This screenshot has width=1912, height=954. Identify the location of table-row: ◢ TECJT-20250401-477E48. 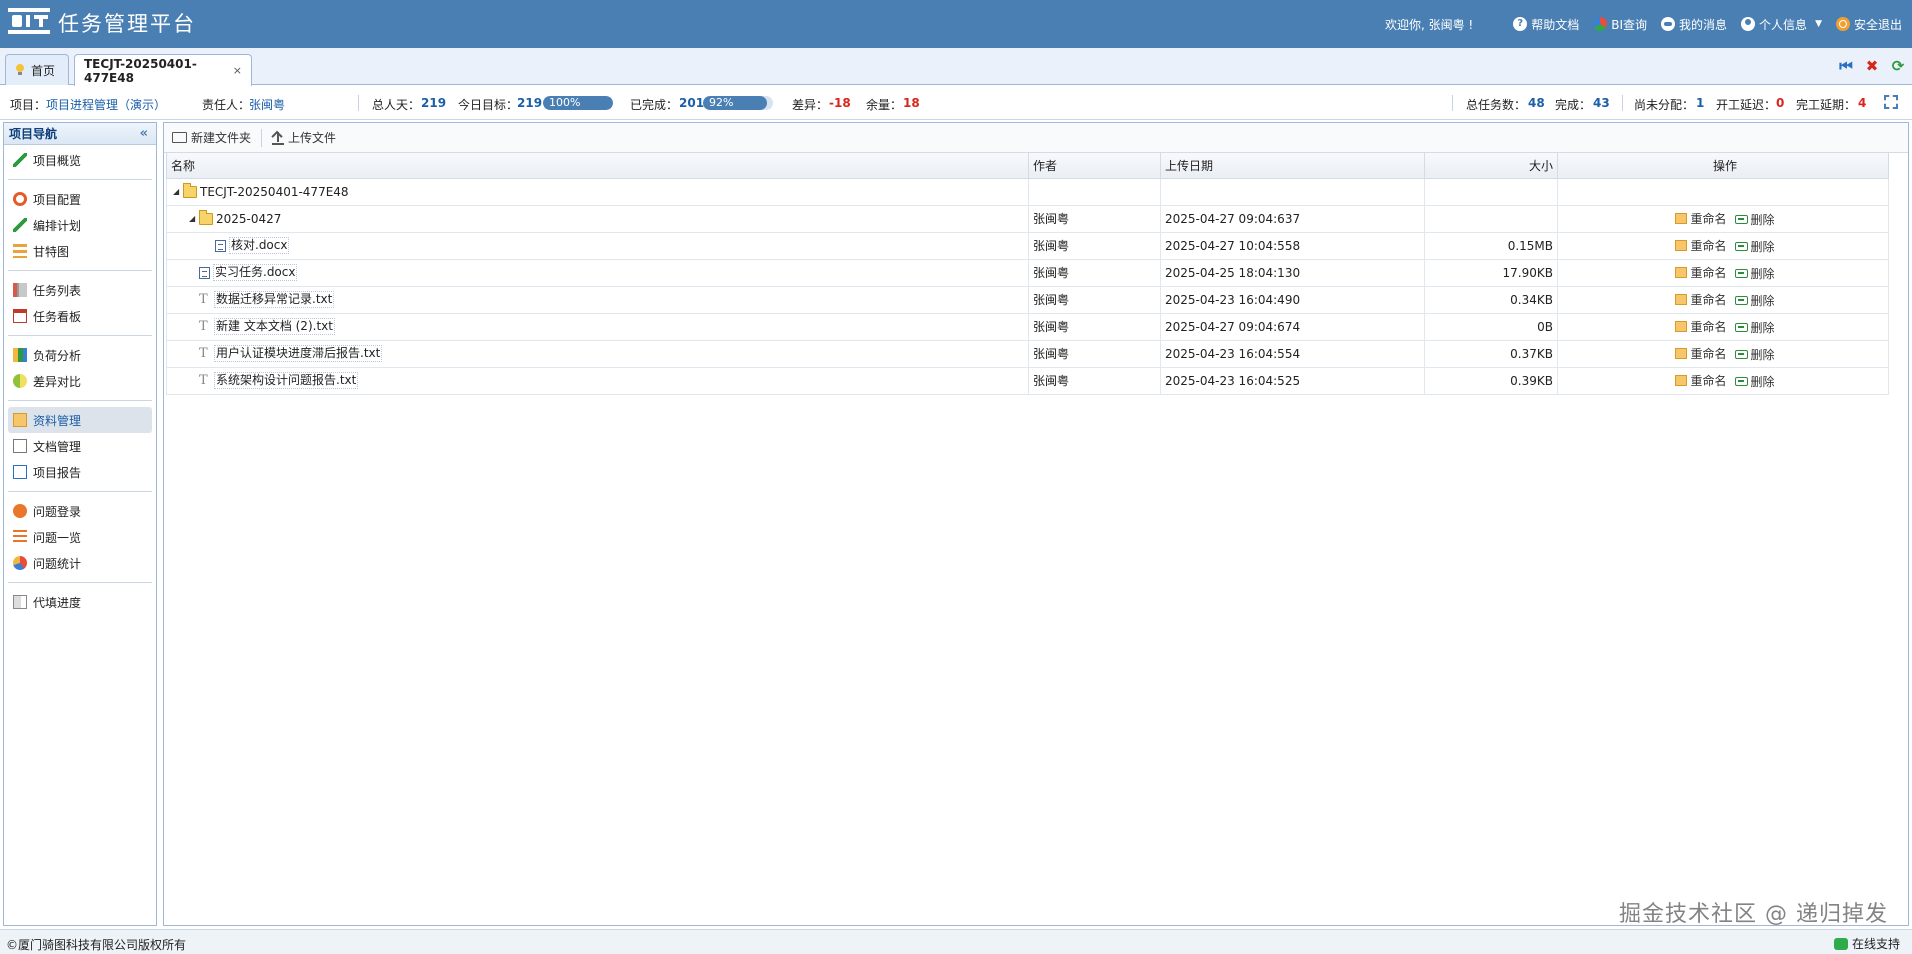
(1027, 191).